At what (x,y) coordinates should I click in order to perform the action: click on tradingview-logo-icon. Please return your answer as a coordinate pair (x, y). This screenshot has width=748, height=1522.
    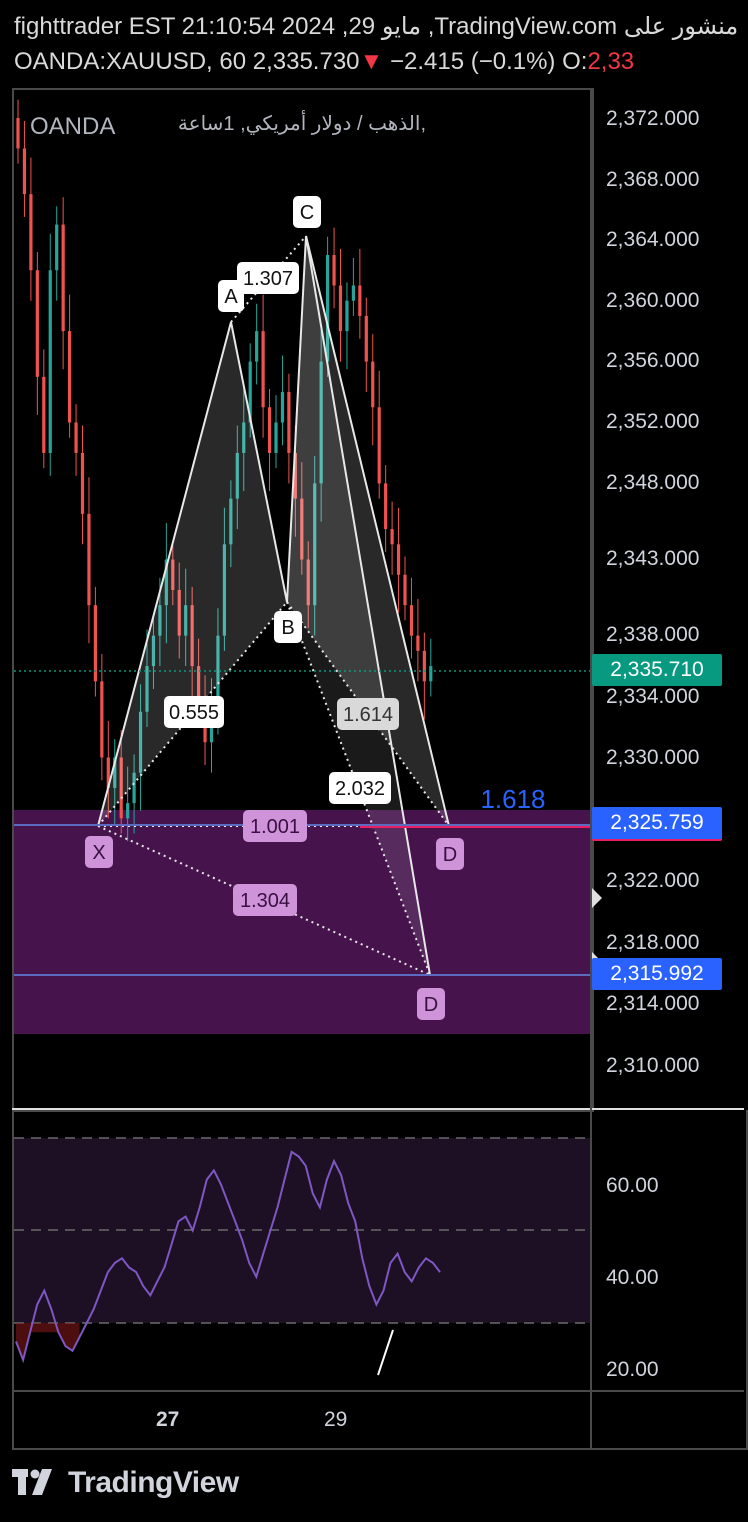
    Looking at the image, I should click on (32, 1482).